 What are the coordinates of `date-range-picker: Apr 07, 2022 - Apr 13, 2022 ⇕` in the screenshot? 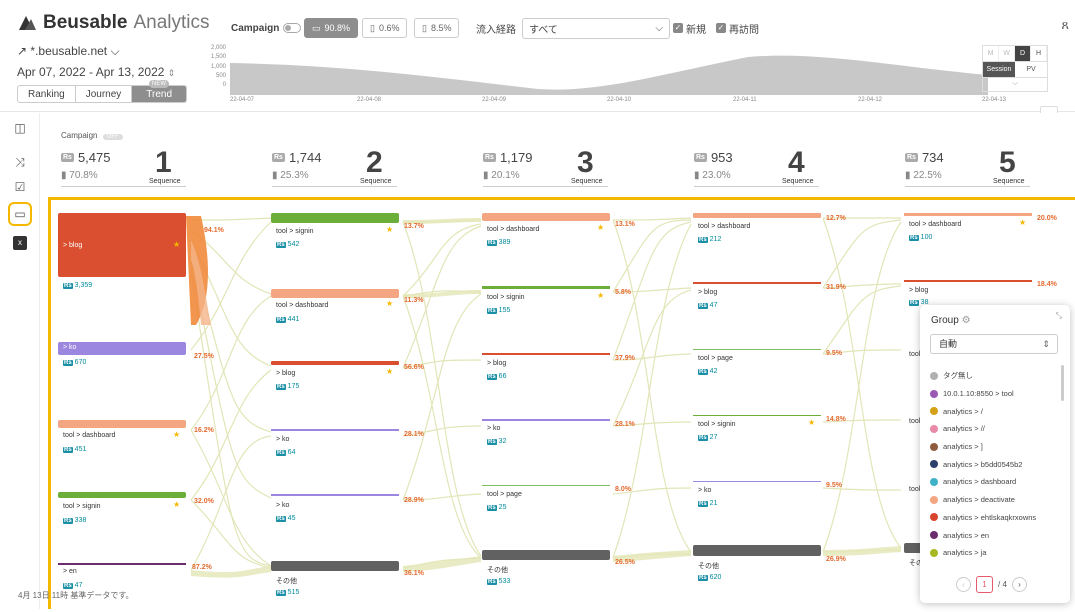 It's located at (96, 72).